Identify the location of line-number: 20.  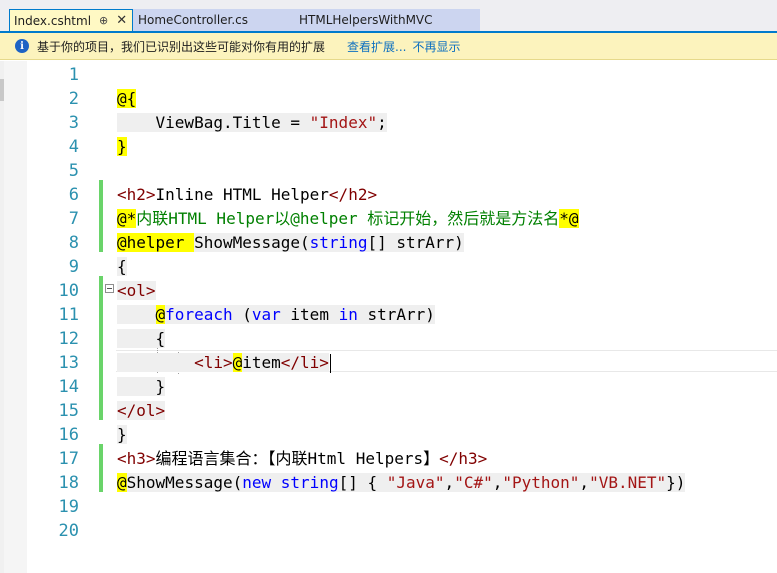
(68, 531).